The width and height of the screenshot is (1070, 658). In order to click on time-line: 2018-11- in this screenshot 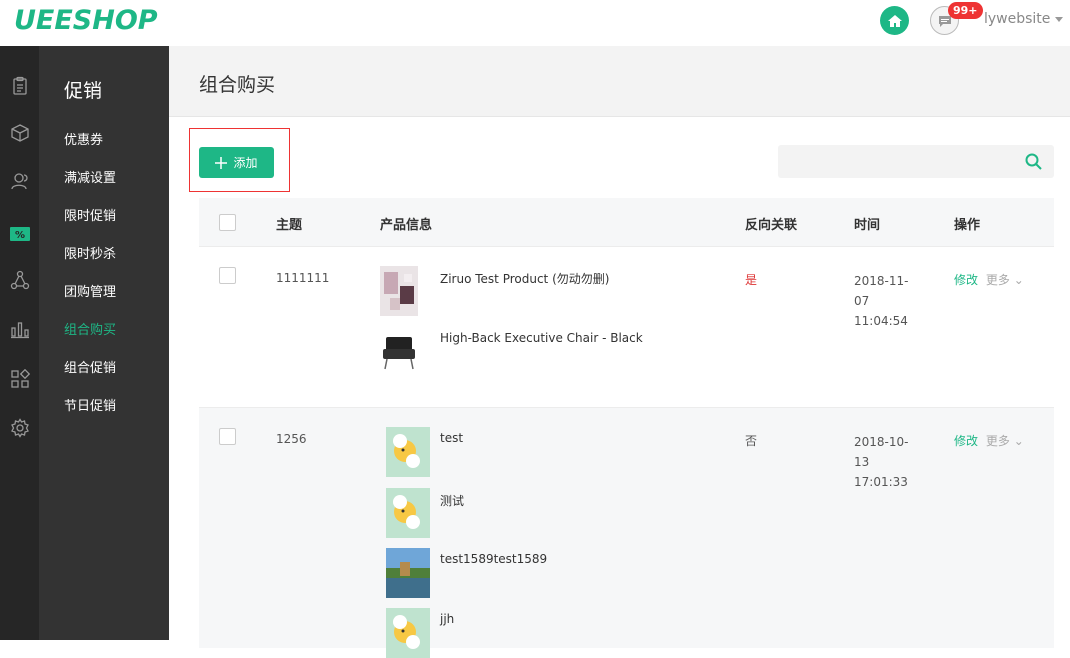, I will do `click(881, 281)`.